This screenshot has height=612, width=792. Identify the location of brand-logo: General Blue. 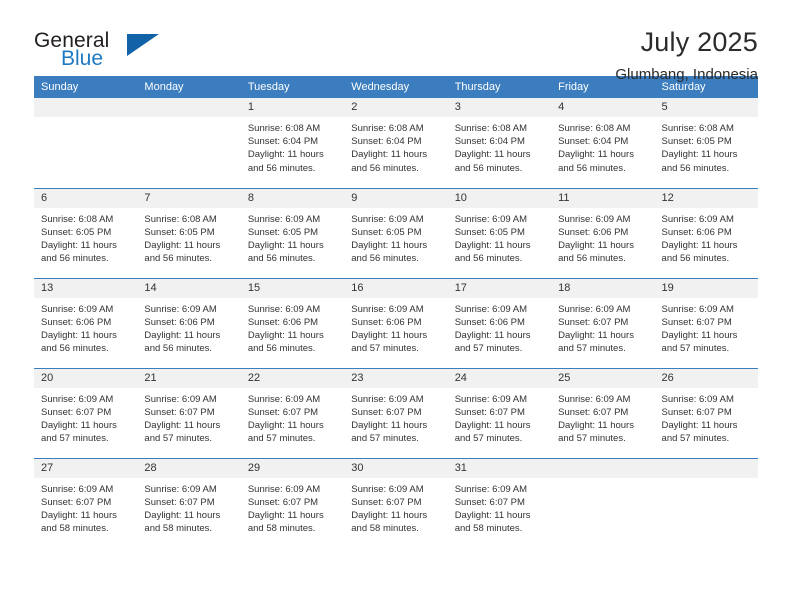
(109, 47).